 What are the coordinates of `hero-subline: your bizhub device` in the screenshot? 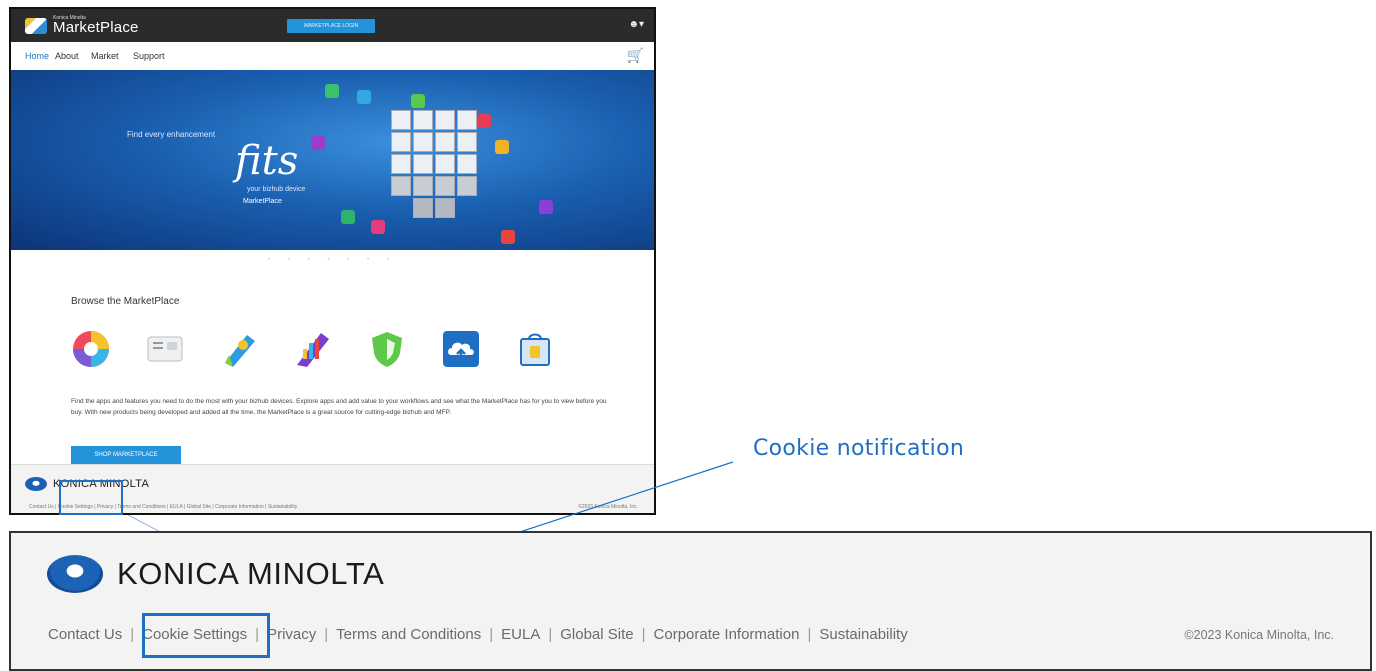 It's located at (276, 189).